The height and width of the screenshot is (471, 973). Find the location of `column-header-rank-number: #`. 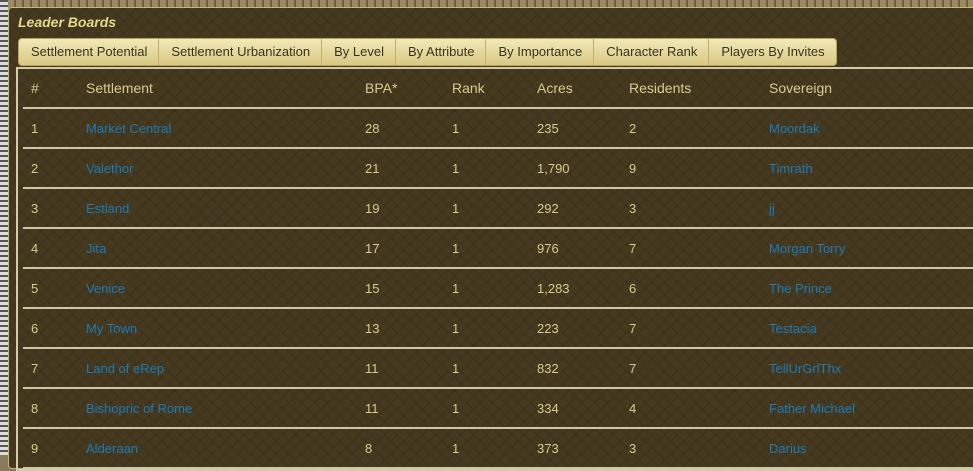

column-header-rank-number: # is located at coordinates (54, 89).